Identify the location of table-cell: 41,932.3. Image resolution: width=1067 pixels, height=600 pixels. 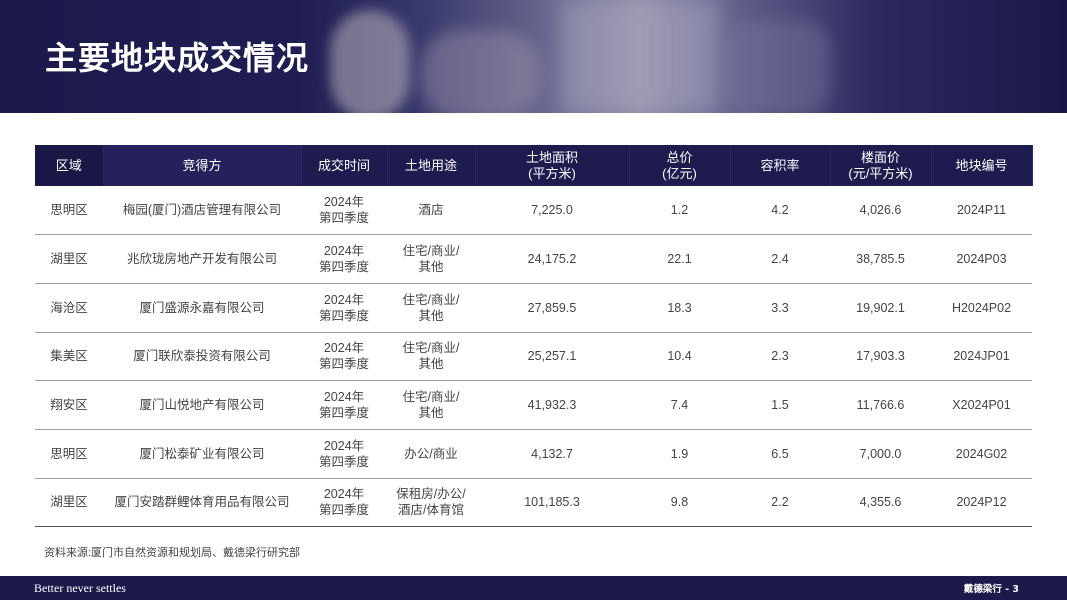
(552, 405).